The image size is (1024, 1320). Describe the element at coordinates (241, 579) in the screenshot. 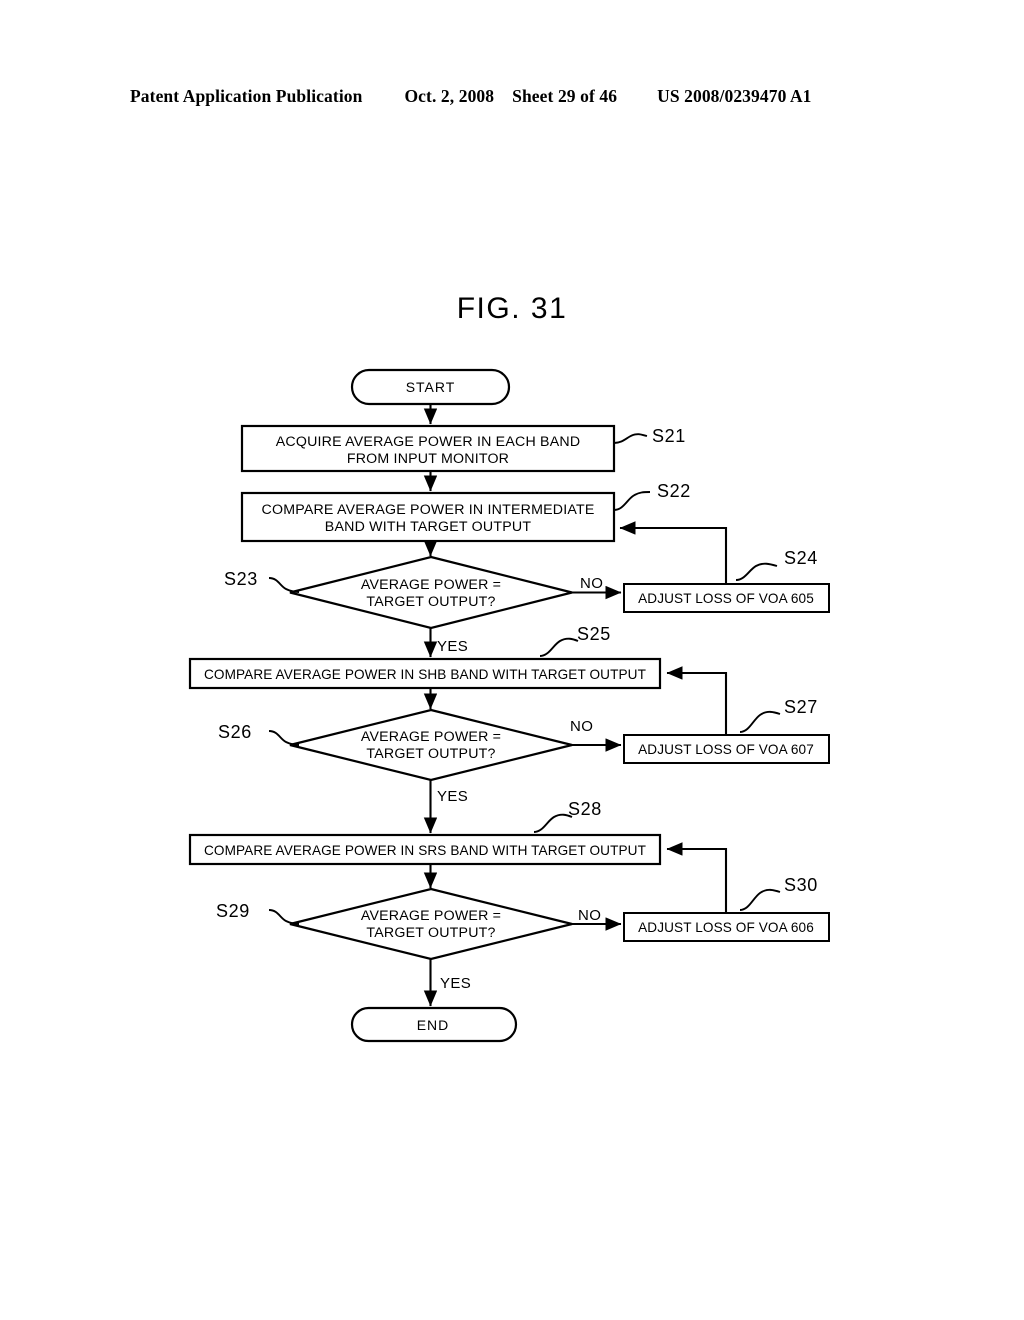

I see `step-label-s23: S23` at that location.